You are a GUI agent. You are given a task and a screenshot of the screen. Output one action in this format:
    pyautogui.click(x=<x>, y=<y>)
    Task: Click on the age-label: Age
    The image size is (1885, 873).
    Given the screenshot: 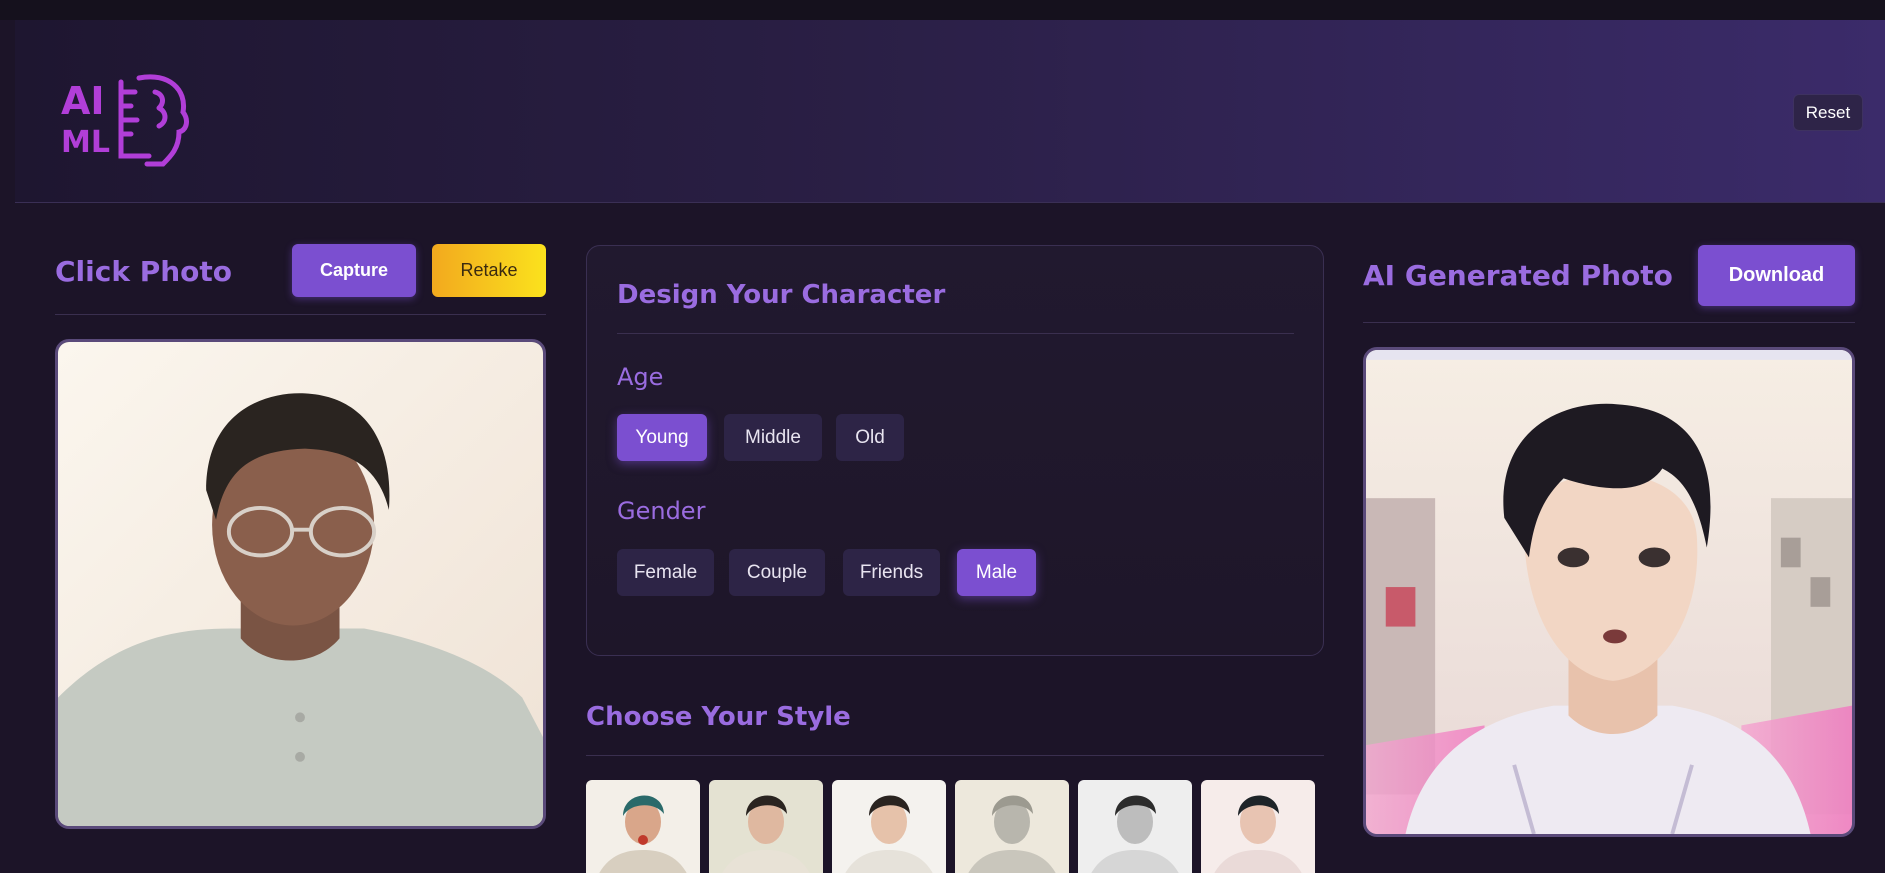 What is the action you would take?
    pyautogui.click(x=640, y=377)
    